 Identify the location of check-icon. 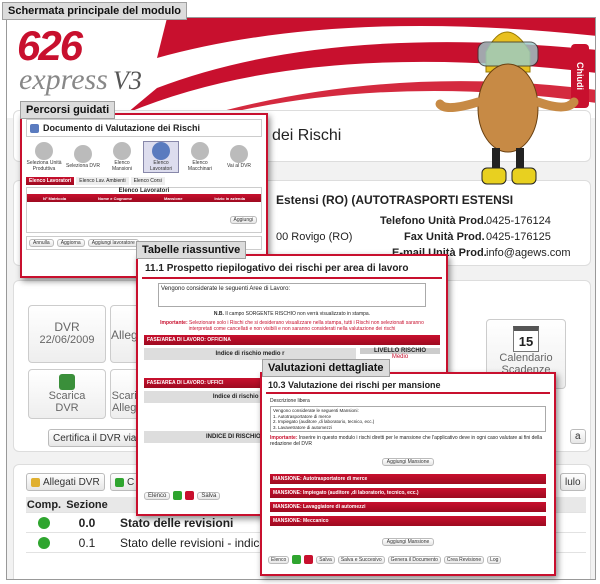
(119, 482).